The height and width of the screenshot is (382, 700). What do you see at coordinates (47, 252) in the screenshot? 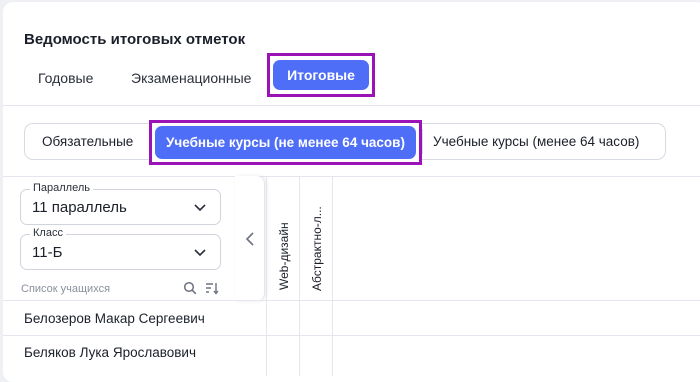
I see `class-value: 11-Б` at bounding box center [47, 252].